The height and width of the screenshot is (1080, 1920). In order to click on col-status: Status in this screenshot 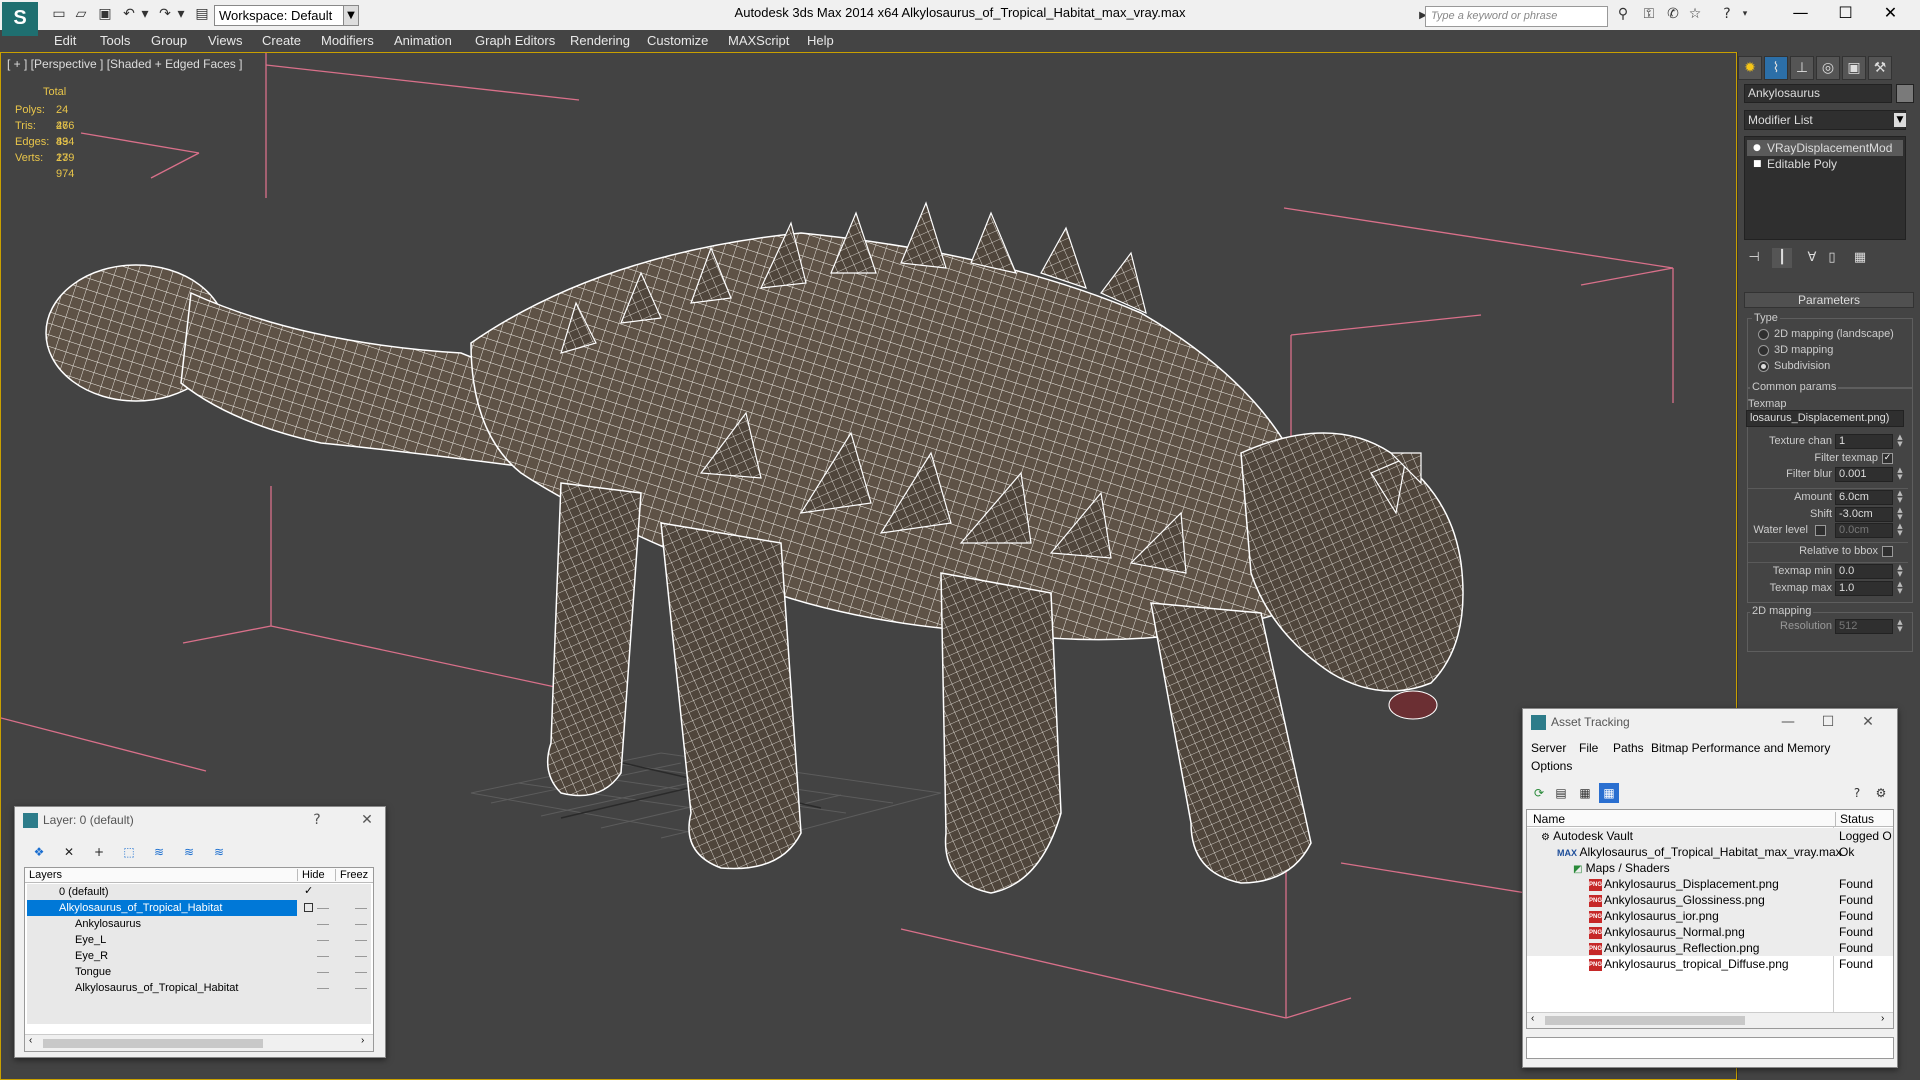, I will do `click(1854, 819)`.